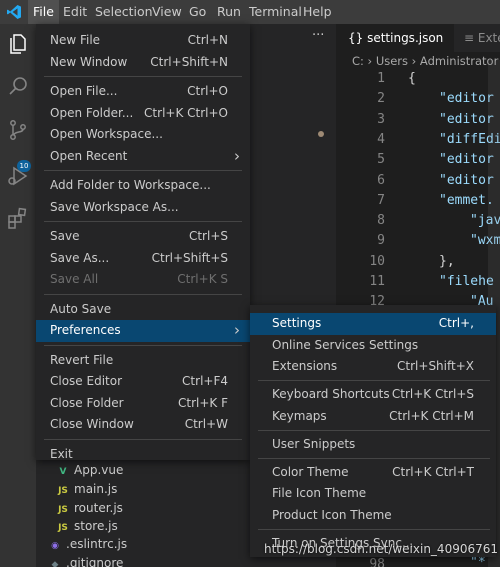 This screenshot has height=567, width=500. Describe the element at coordinates (373, 367) in the screenshot. I see `menu-item-extensions: Extensions Ctrl+Shift+X` at that location.